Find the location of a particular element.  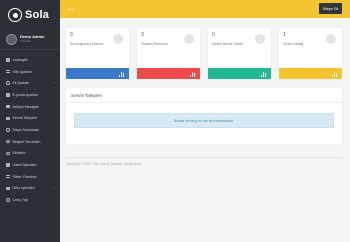

sidebar-item-5: Servis Talepleri is located at coordinates (30, 118).